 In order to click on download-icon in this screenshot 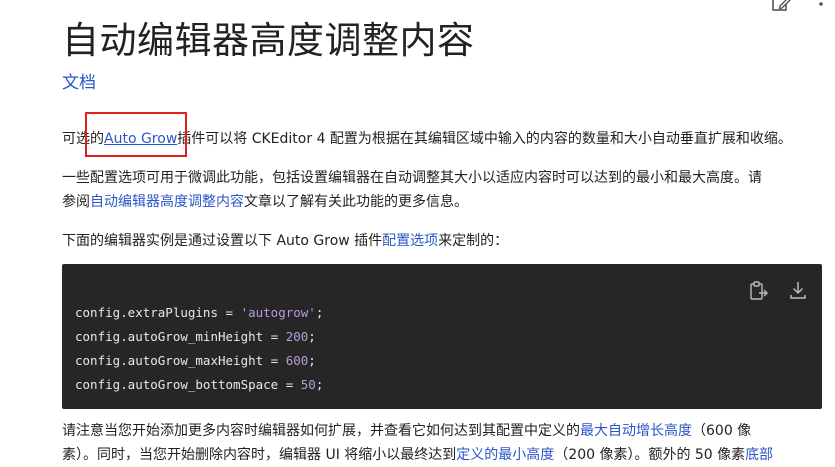, I will do `click(798, 290)`.